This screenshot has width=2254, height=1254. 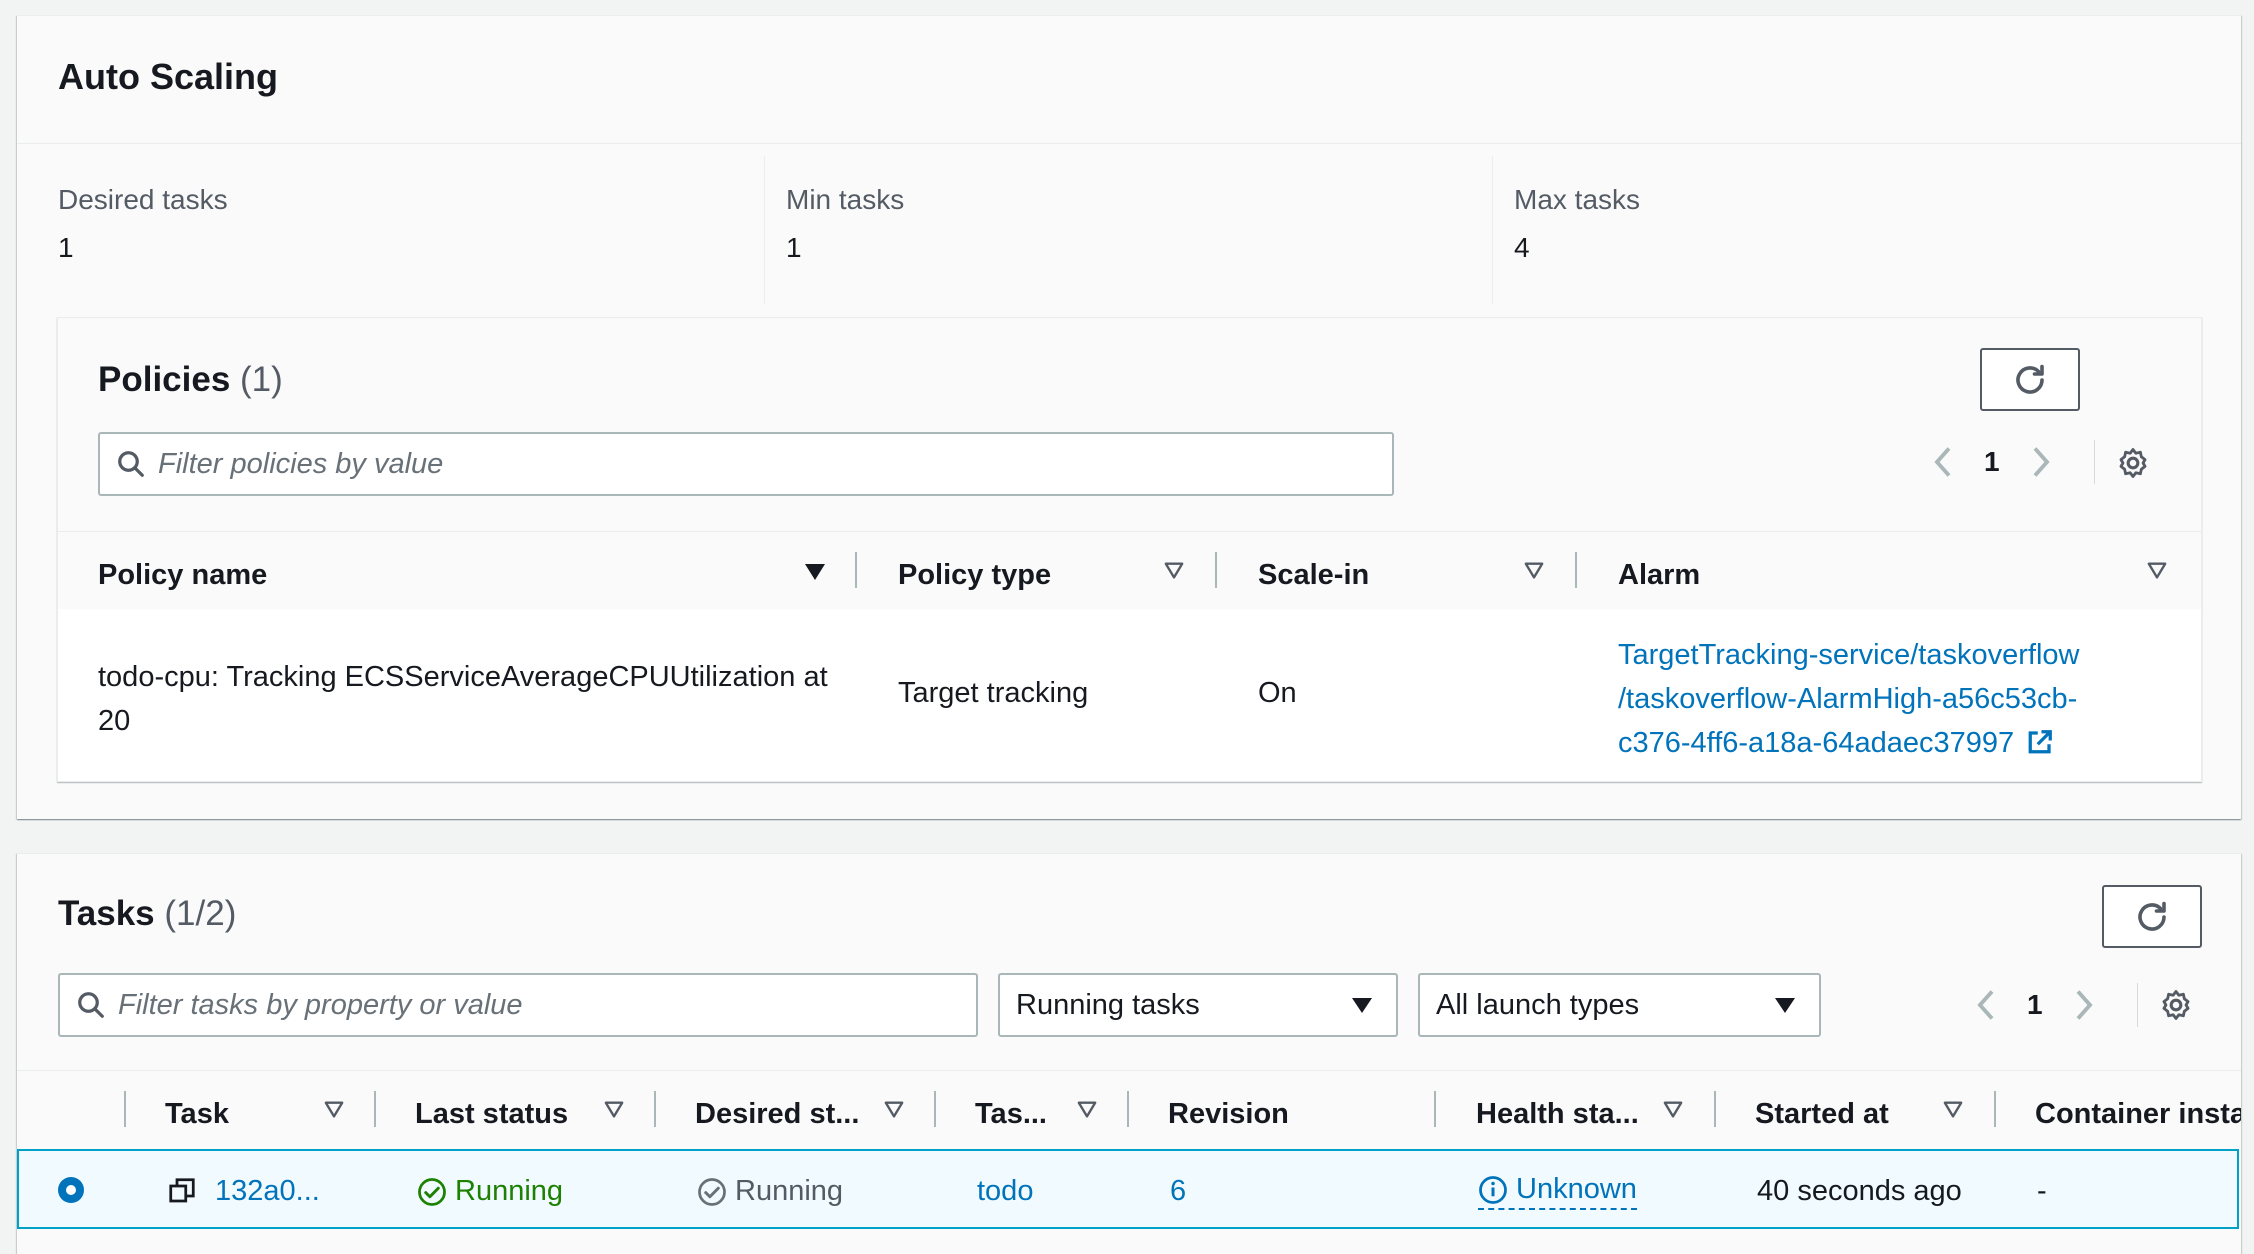 I want to click on tasks-search-field, so click(x=518, y=1005).